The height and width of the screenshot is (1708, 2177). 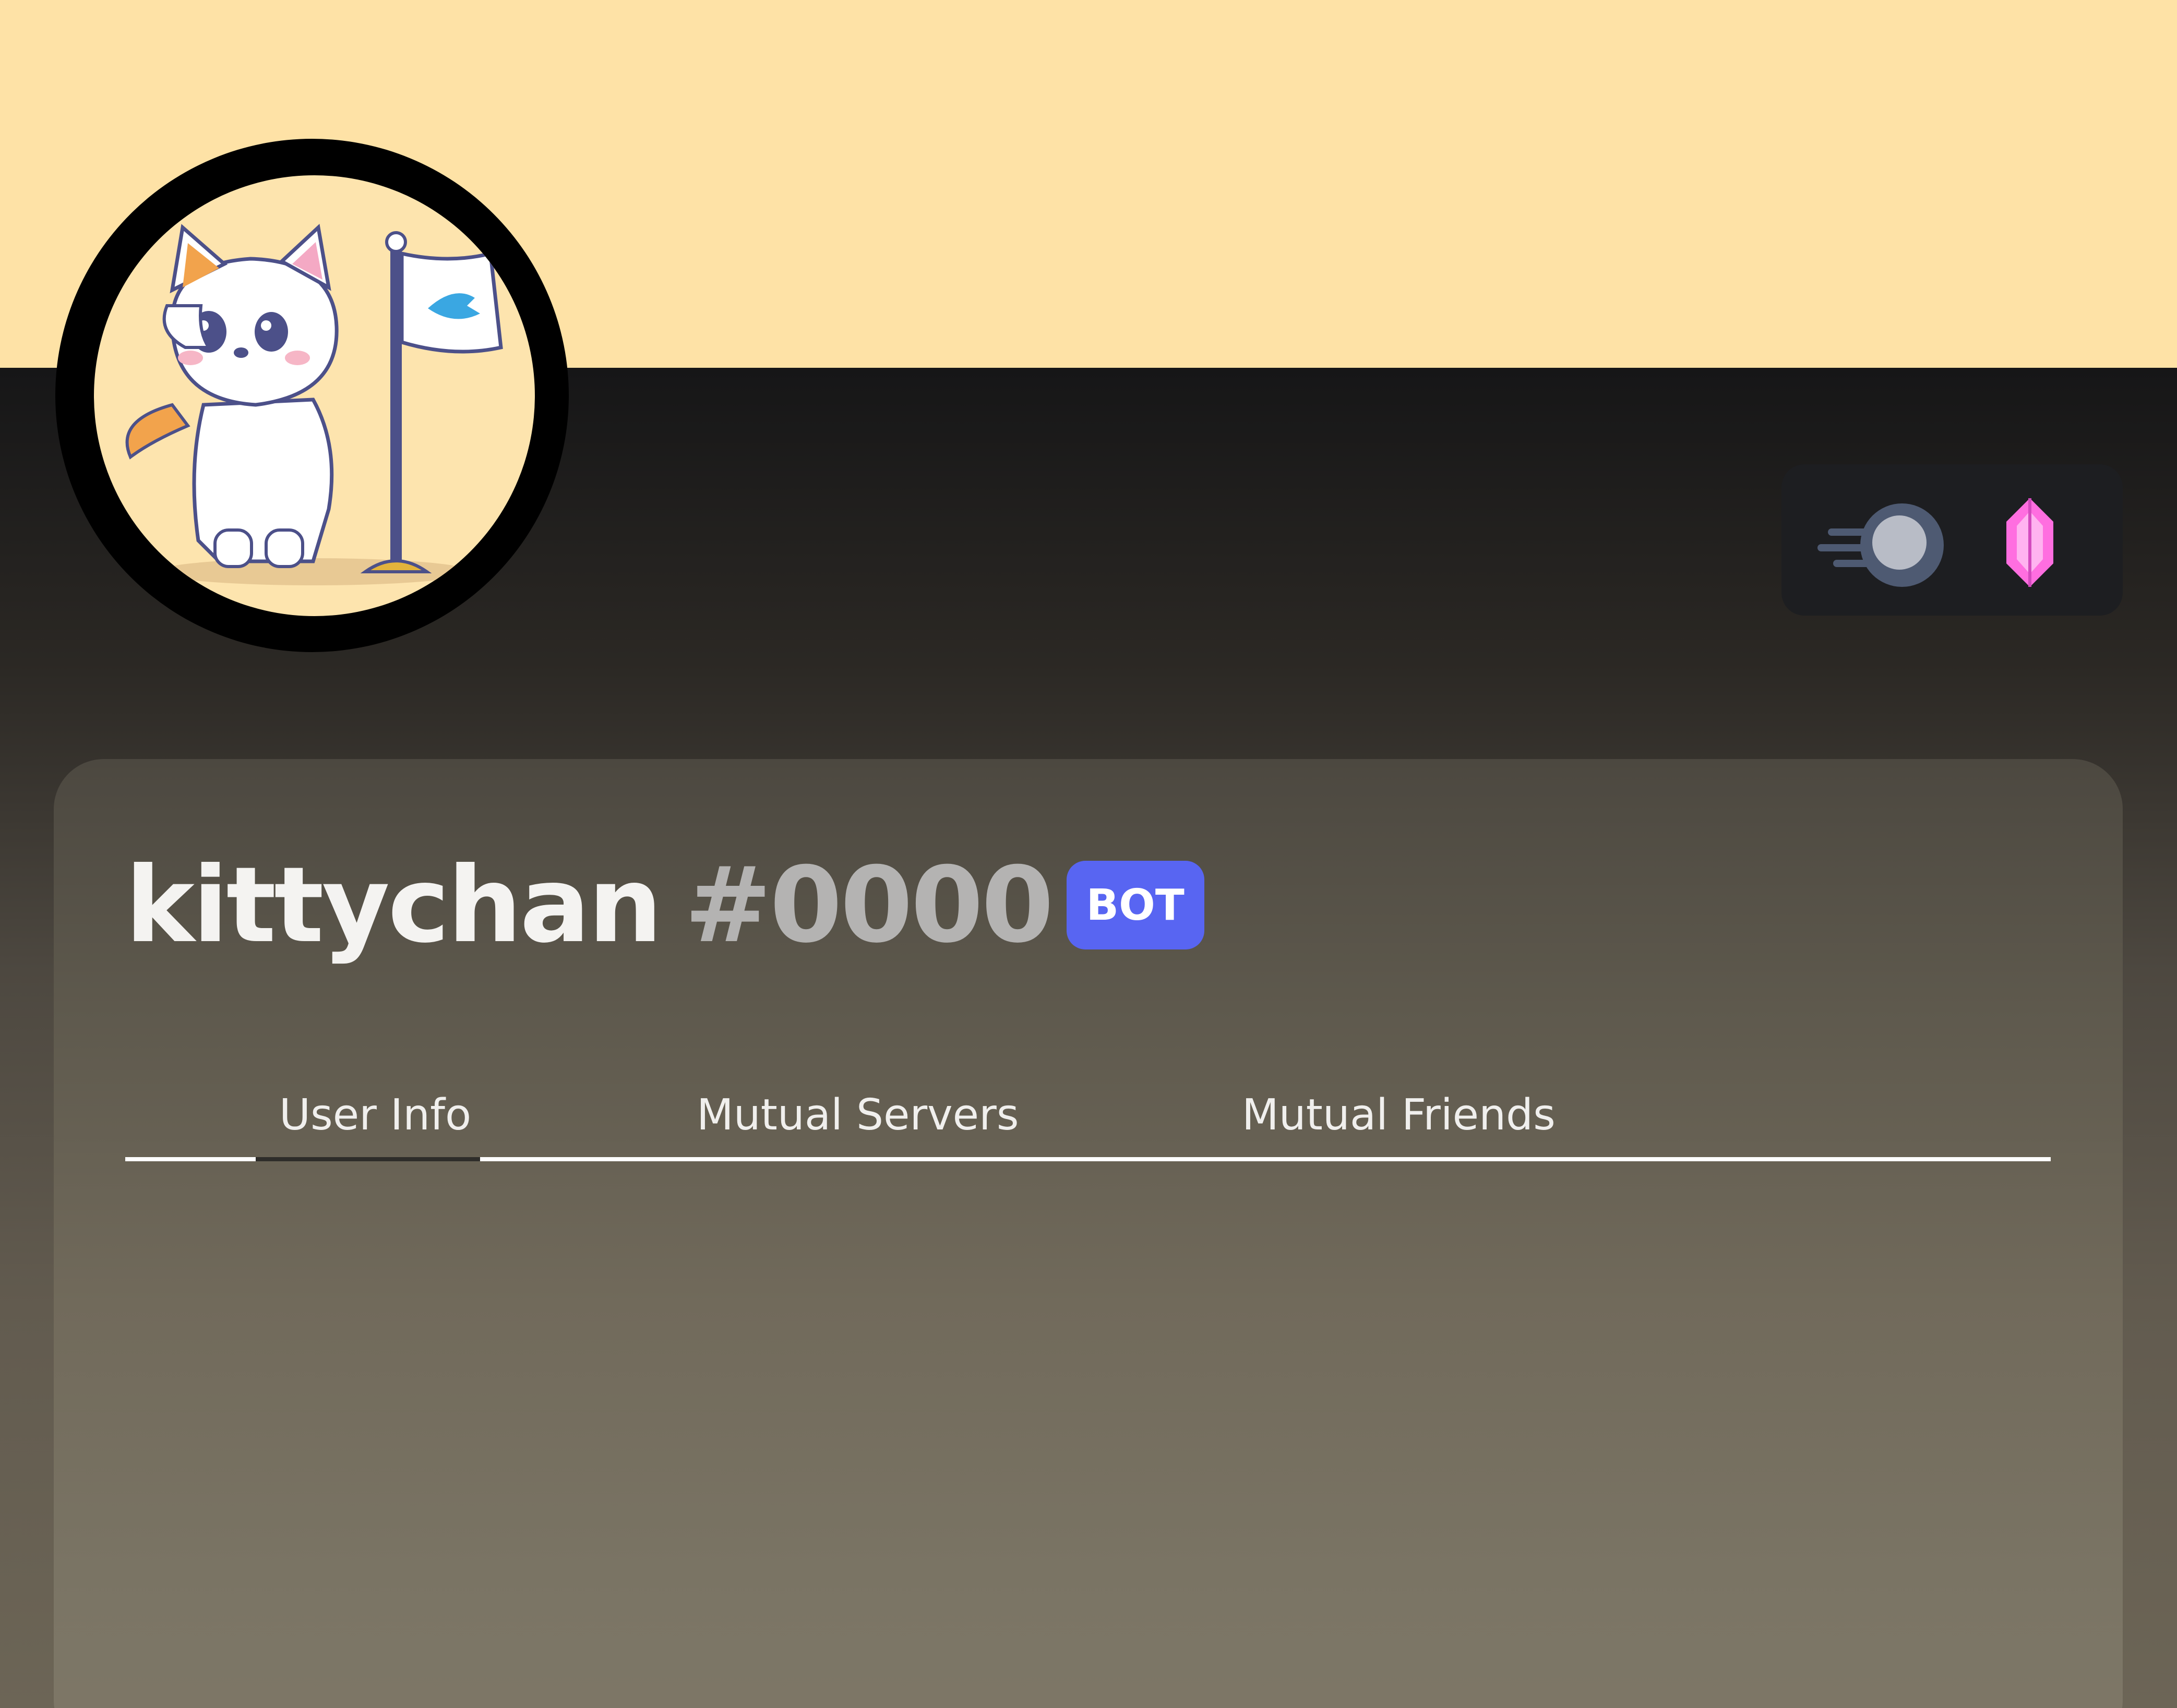 What do you see at coordinates (858, 1115) in the screenshot?
I see `tab-mutual-servers: Mutual Servers` at bounding box center [858, 1115].